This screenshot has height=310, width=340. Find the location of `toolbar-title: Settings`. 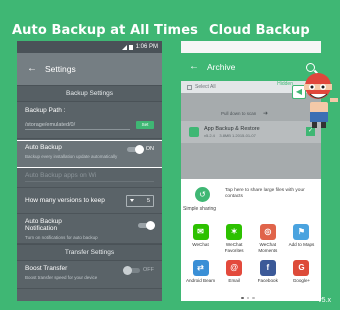

toolbar-title: Settings is located at coordinates (60, 69).